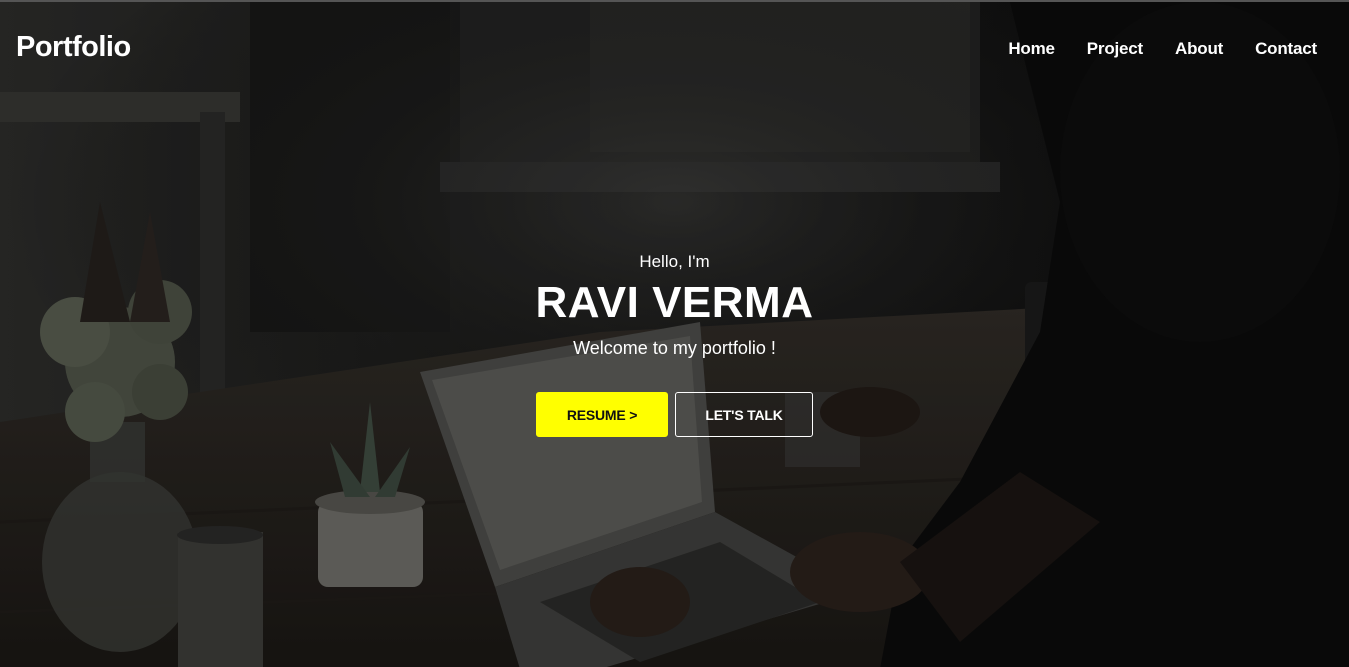 The image size is (1349, 667). What do you see at coordinates (674, 261) in the screenshot?
I see `hero-greeting: Hello, I'm` at bounding box center [674, 261].